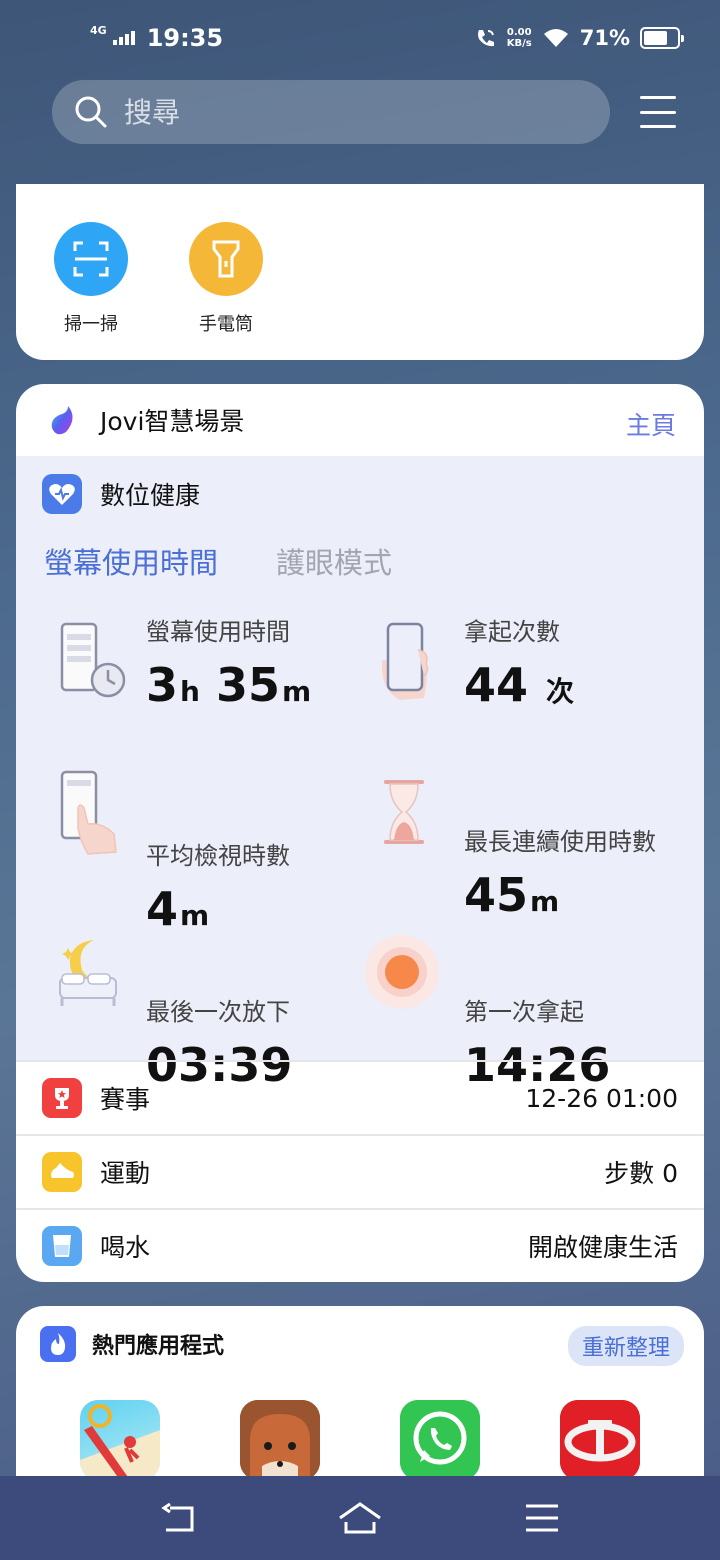  What do you see at coordinates (360, 420) in the screenshot?
I see `jovi-header: Jovi智慧場景 主頁` at bounding box center [360, 420].